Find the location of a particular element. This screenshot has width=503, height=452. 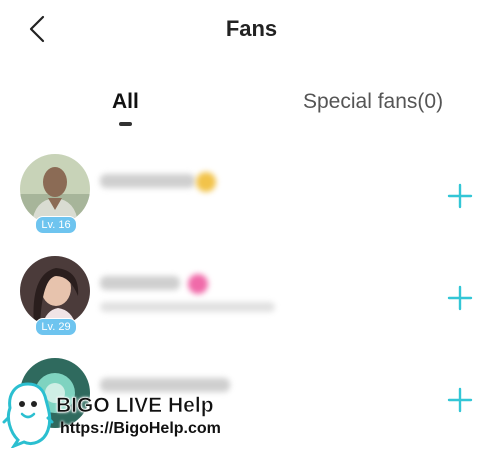

tab-special-fans: Special fans(0) is located at coordinates (373, 102).